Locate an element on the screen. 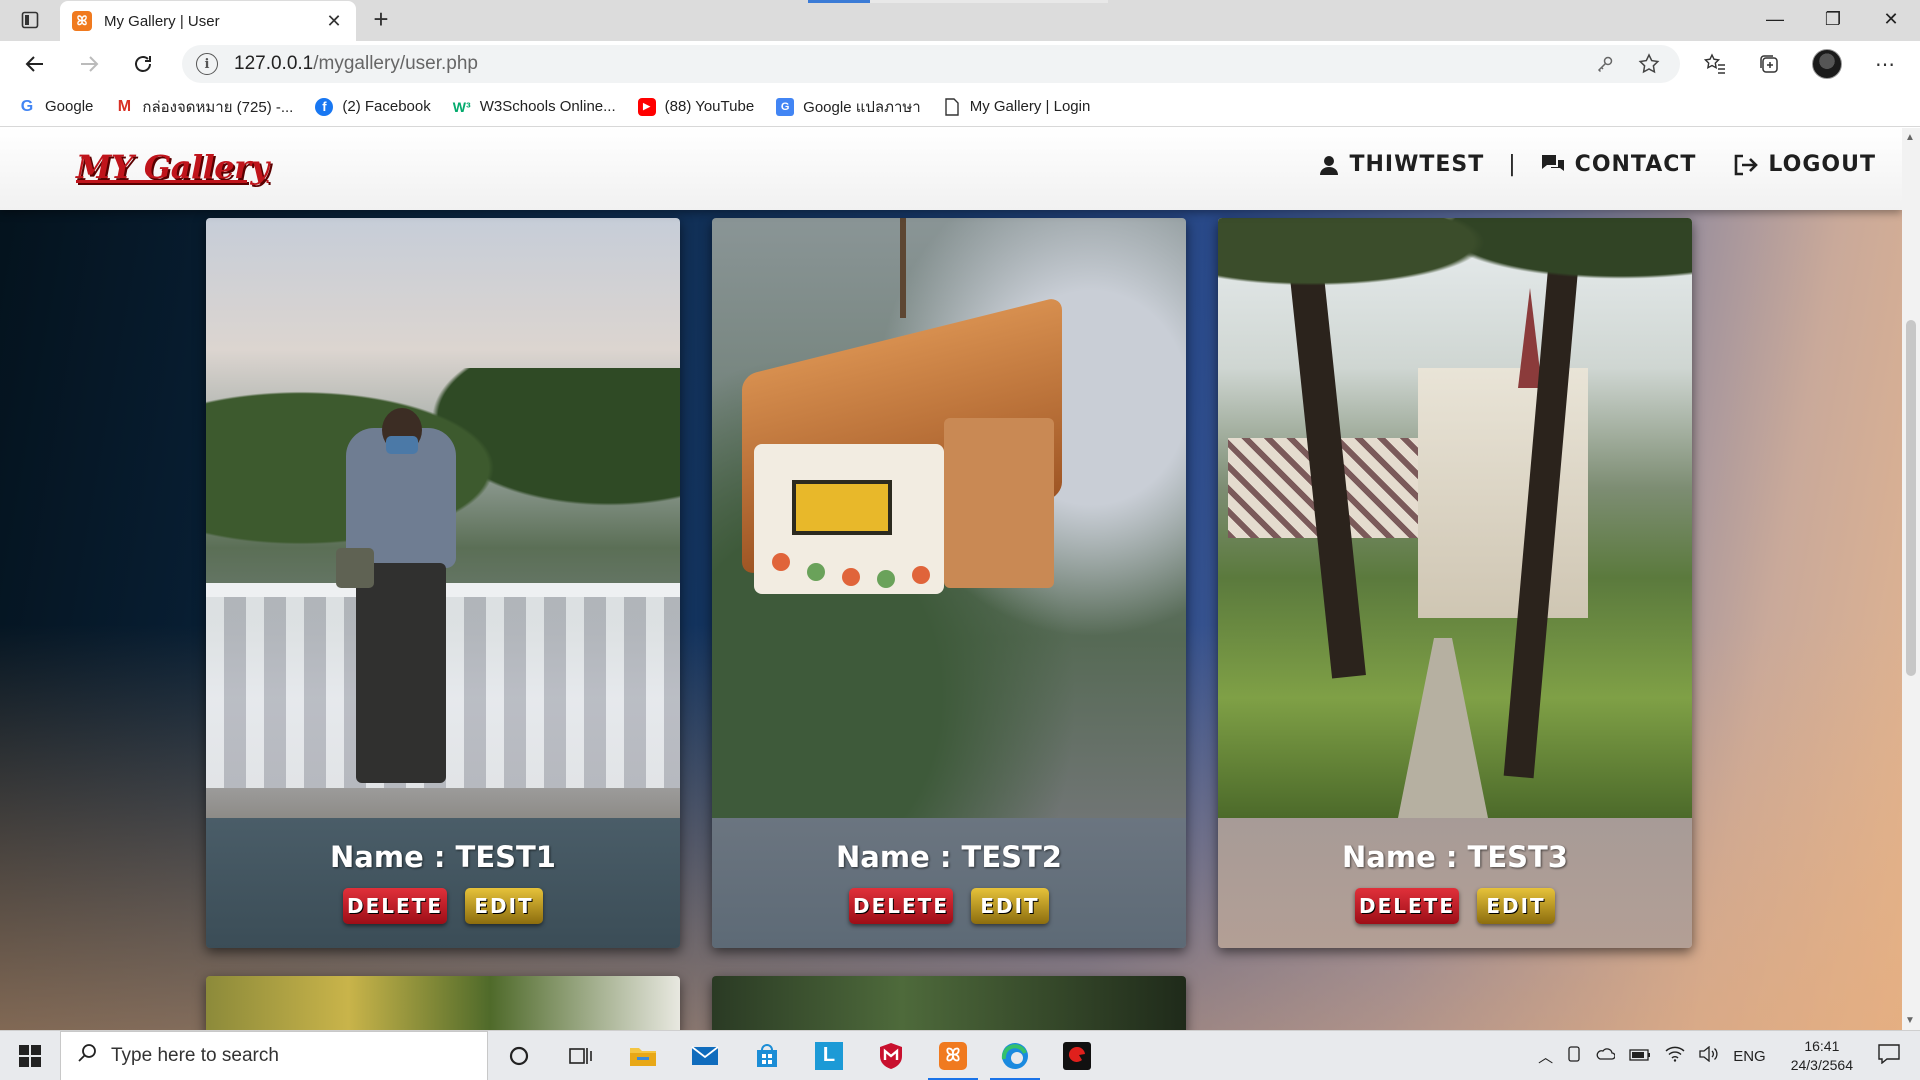 The image size is (1920, 1080). onedrive-cloud-icon is located at coordinates (1605, 1056).